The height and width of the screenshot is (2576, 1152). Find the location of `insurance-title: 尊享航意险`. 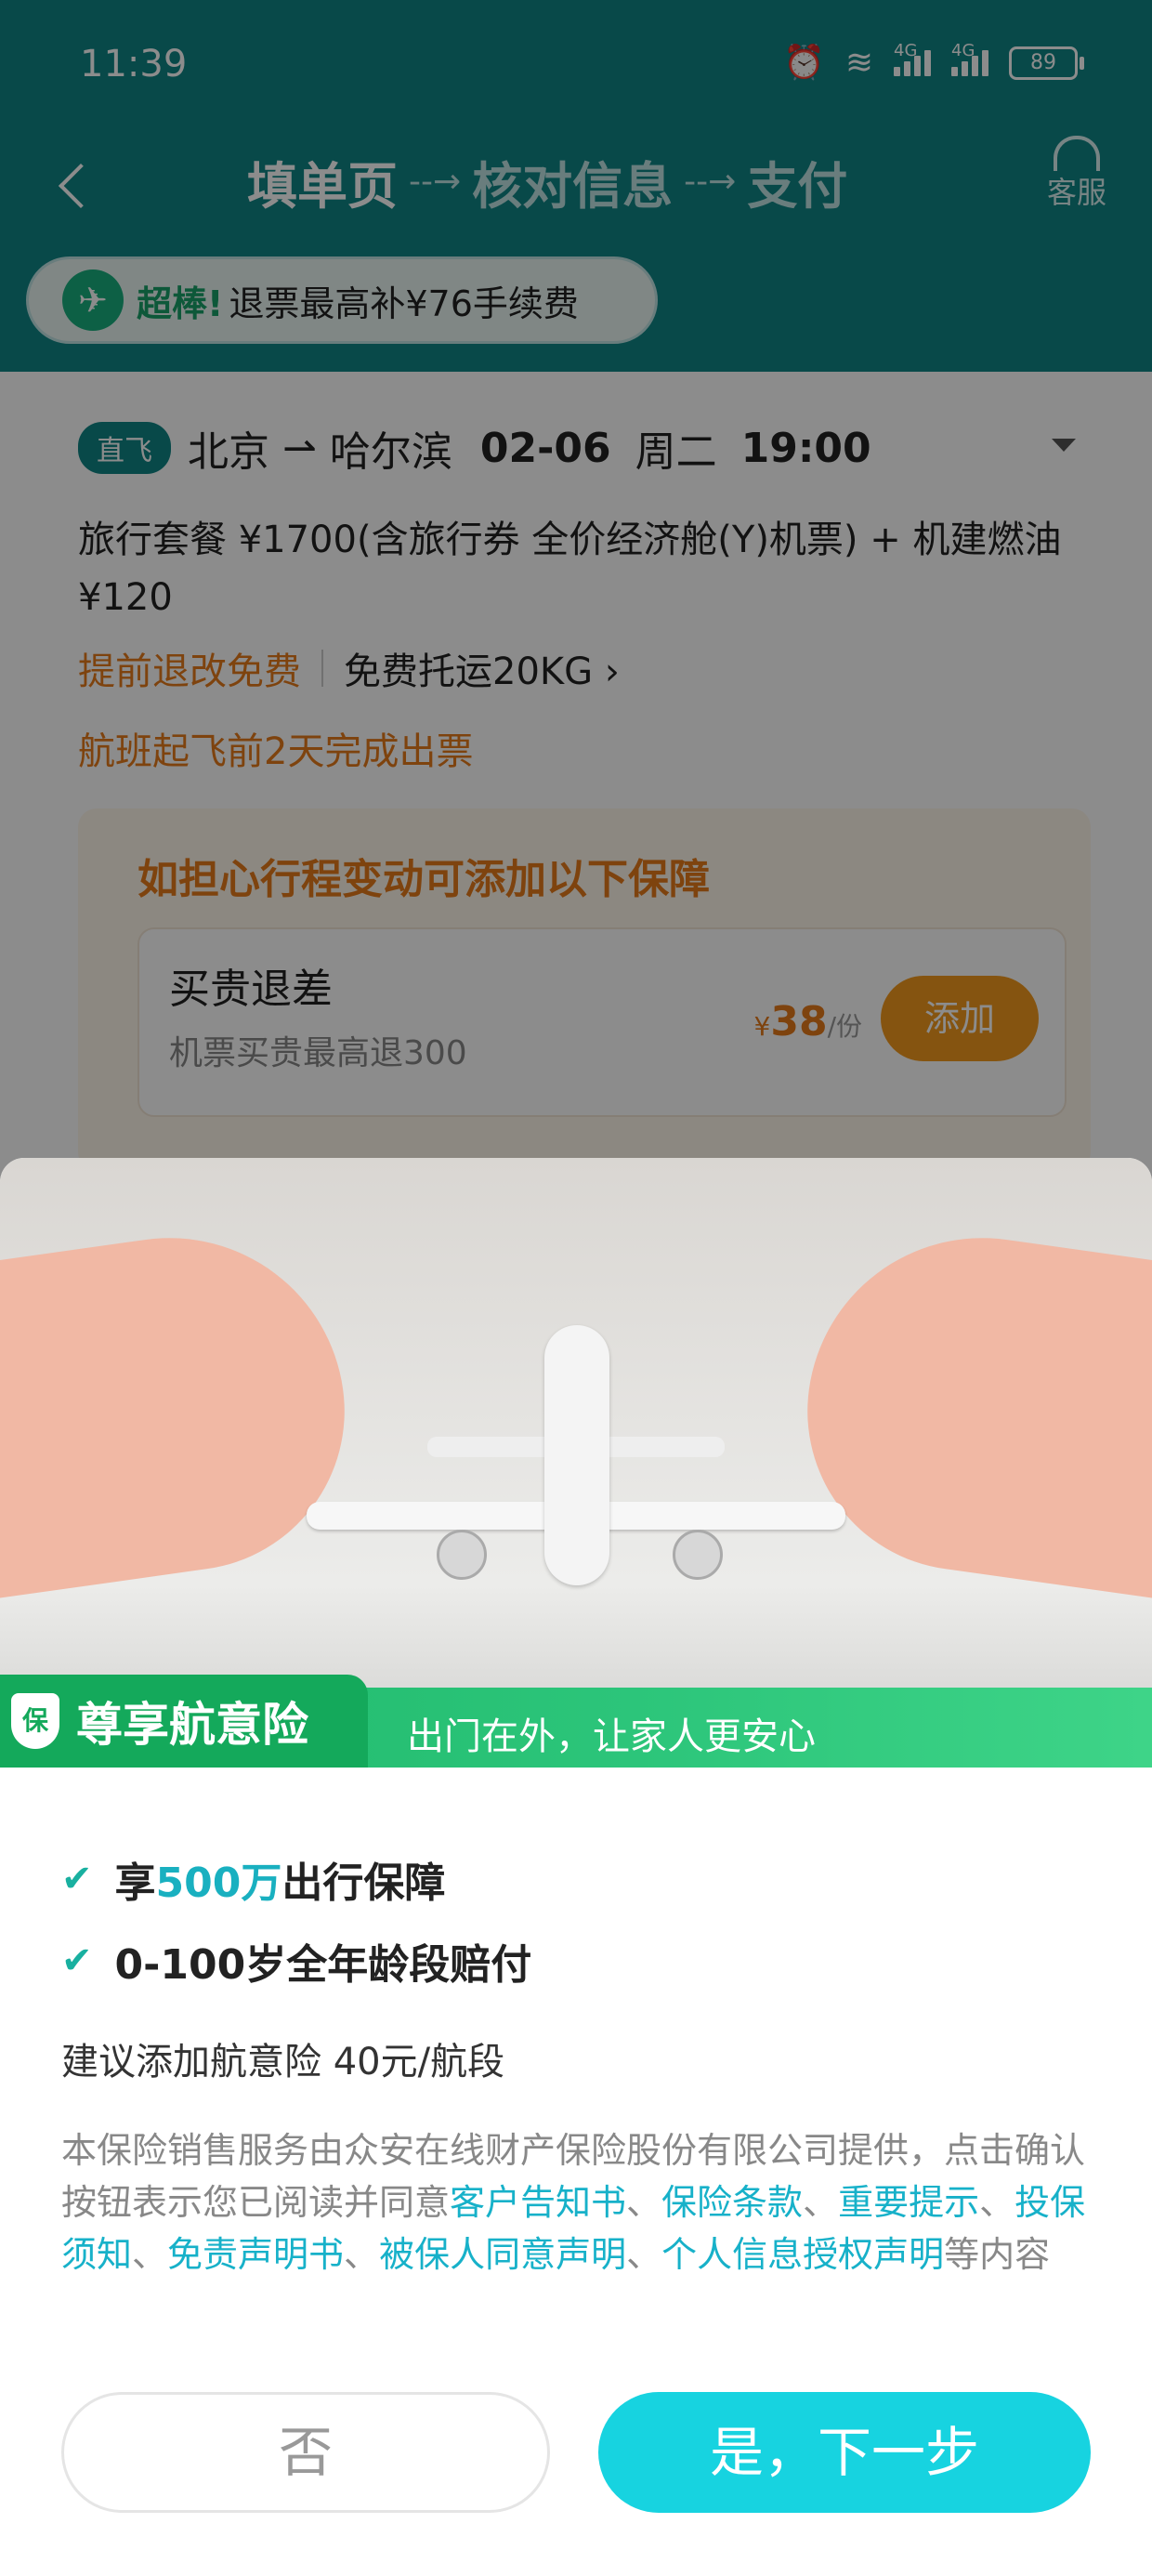

insurance-title: 尊享航意险 is located at coordinates (192, 1725).